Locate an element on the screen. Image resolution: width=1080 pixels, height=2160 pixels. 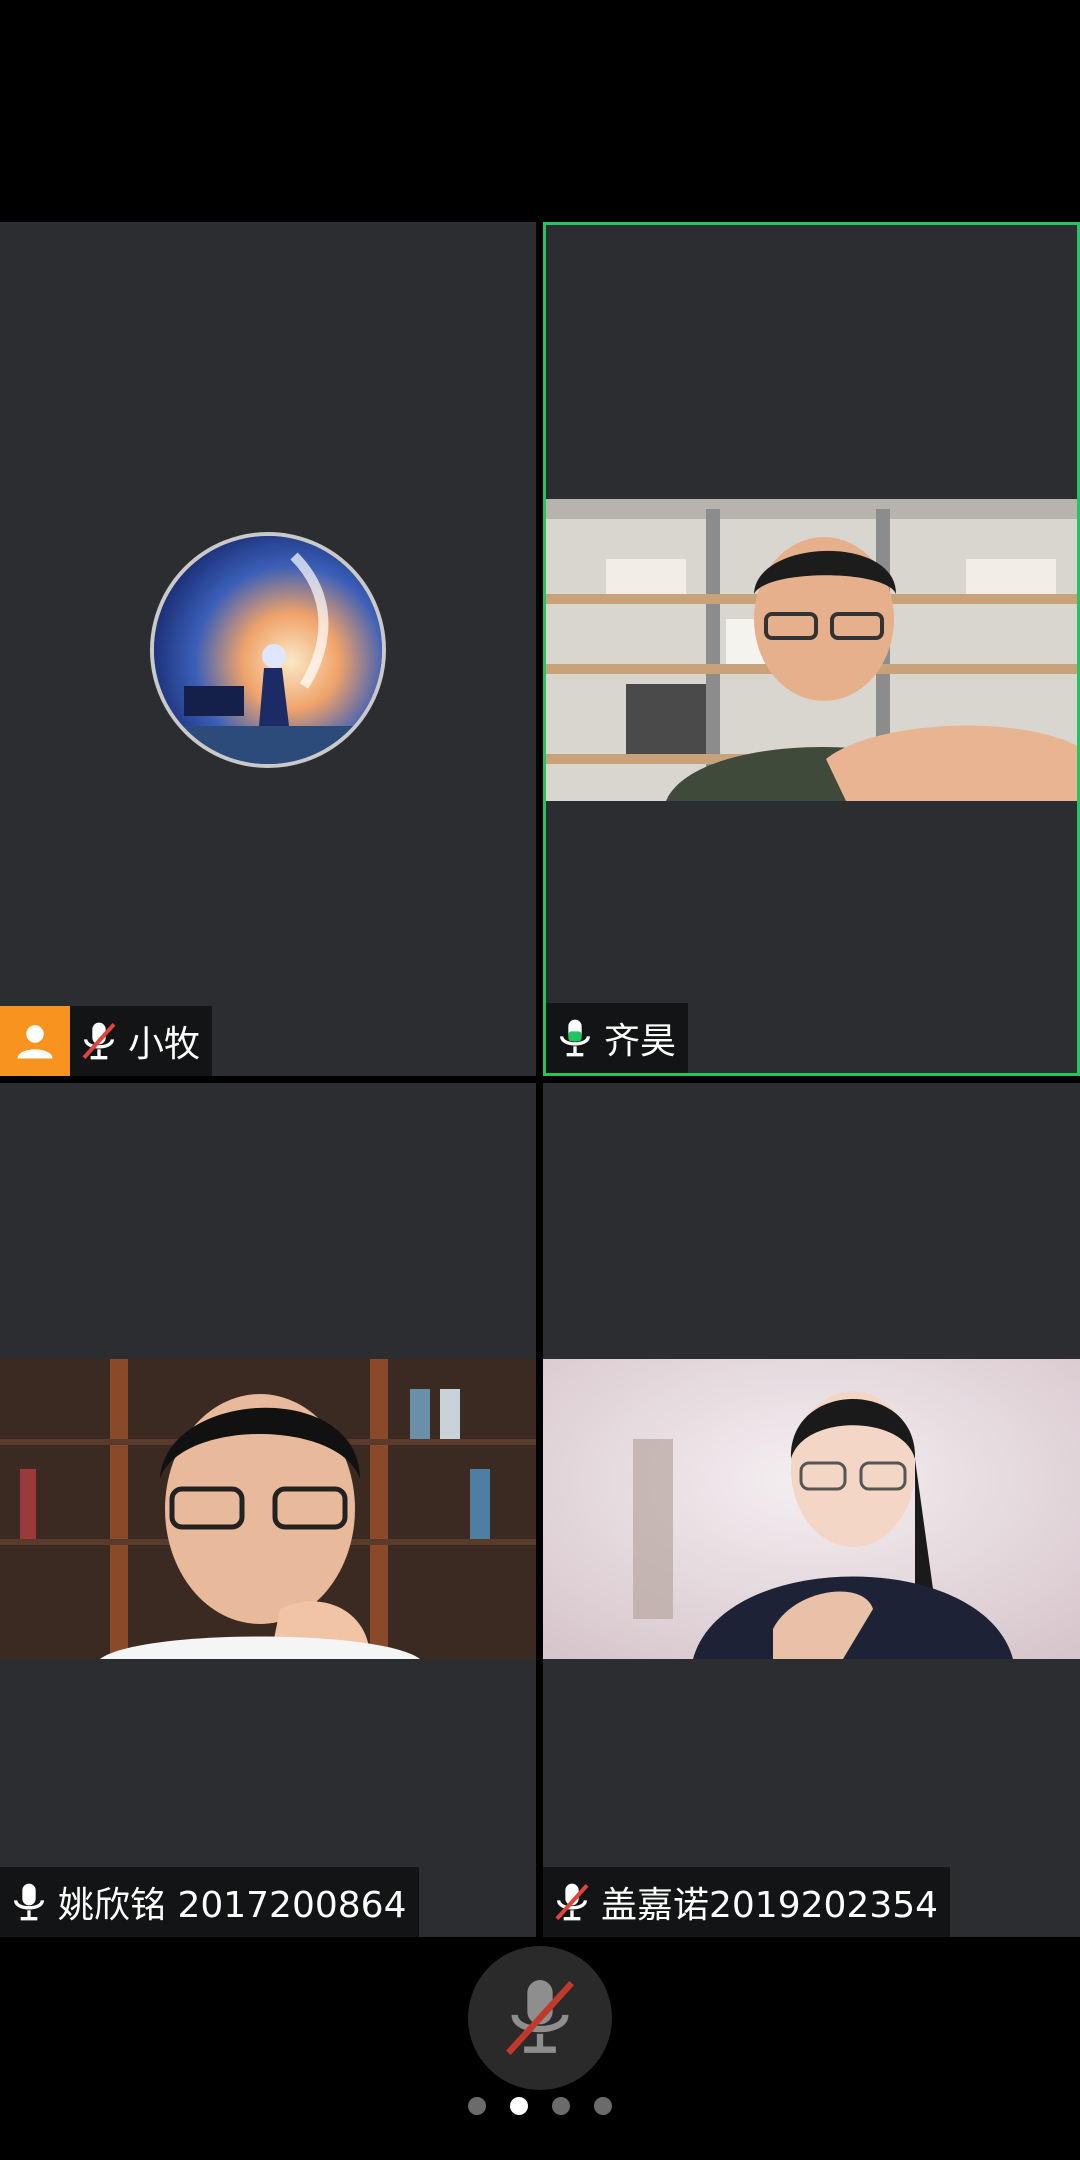
participant-avatar is located at coordinates (268, 650).